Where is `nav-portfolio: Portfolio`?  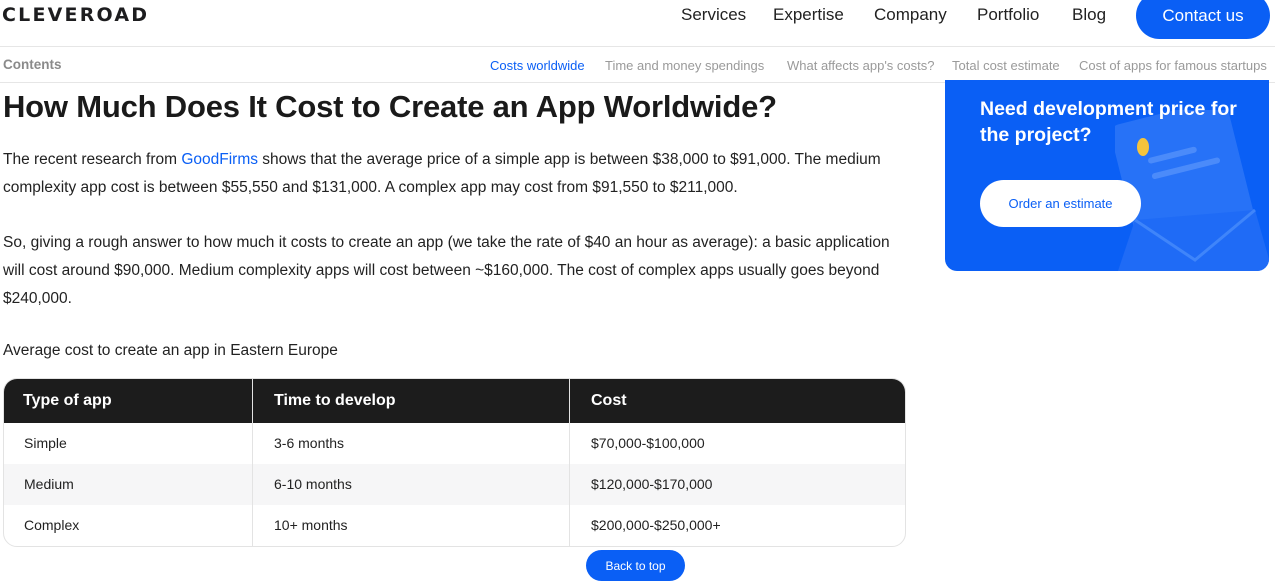 nav-portfolio: Portfolio is located at coordinates (1008, 15).